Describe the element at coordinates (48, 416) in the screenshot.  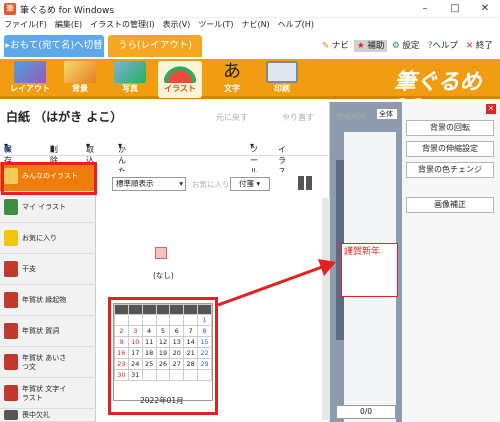
I see `category-item-mochu: 喪中欠礼` at that location.